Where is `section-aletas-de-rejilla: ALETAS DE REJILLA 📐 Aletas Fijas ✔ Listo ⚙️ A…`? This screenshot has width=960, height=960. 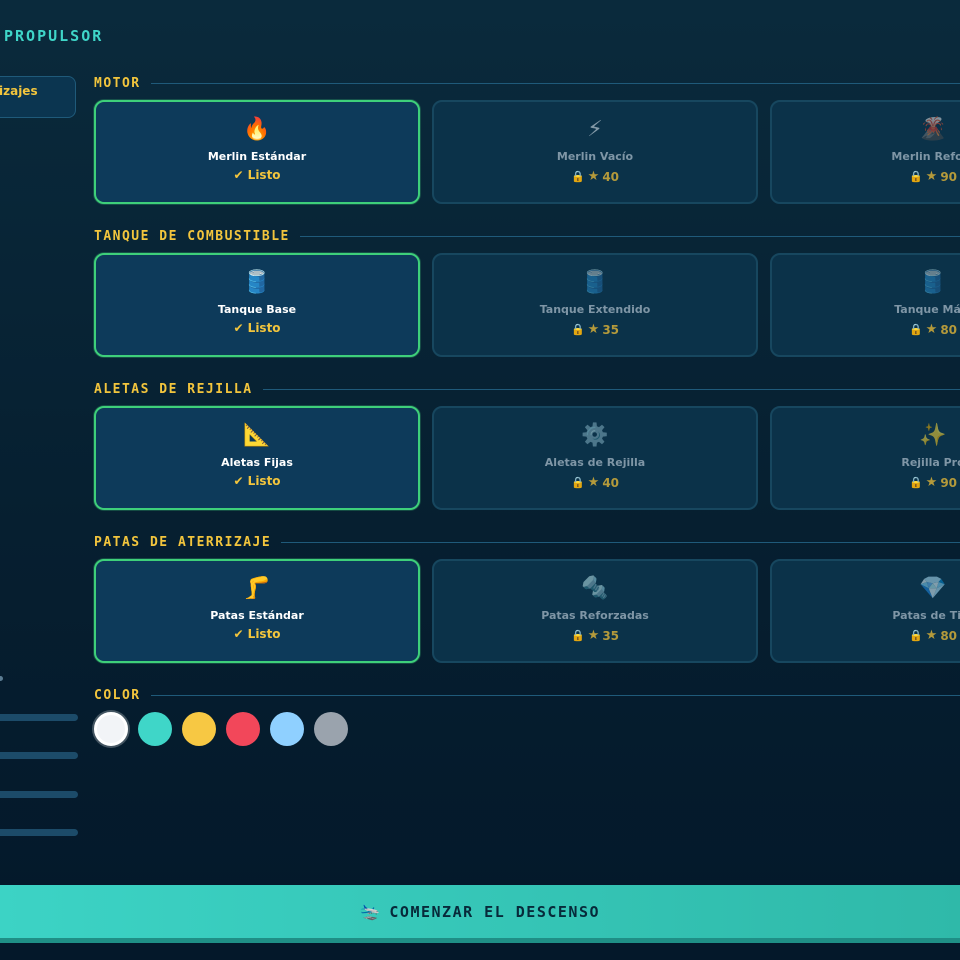 section-aletas-de-rejilla: ALETAS DE REJILLA 📐 Aletas Fijas ✔ Listo ⚙️ A… is located at coordinates (527, 446).